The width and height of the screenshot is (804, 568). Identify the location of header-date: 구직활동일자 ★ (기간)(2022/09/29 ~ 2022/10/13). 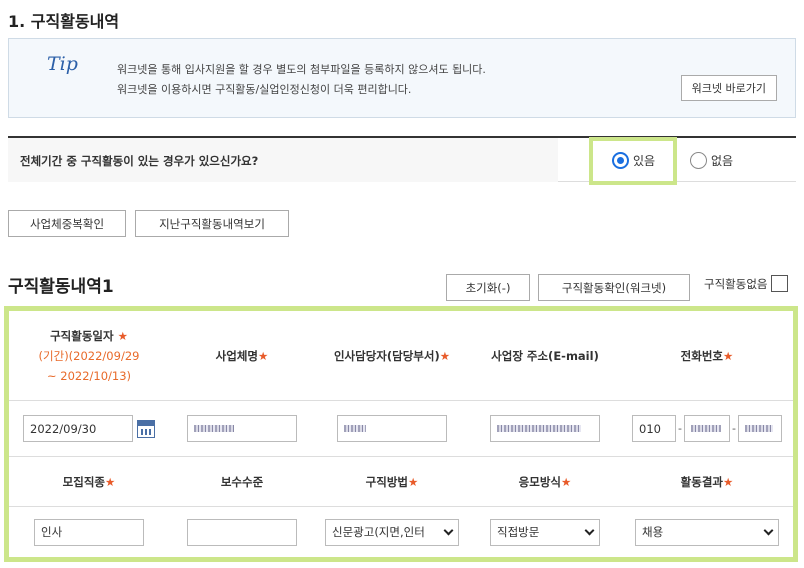
(89, 355).